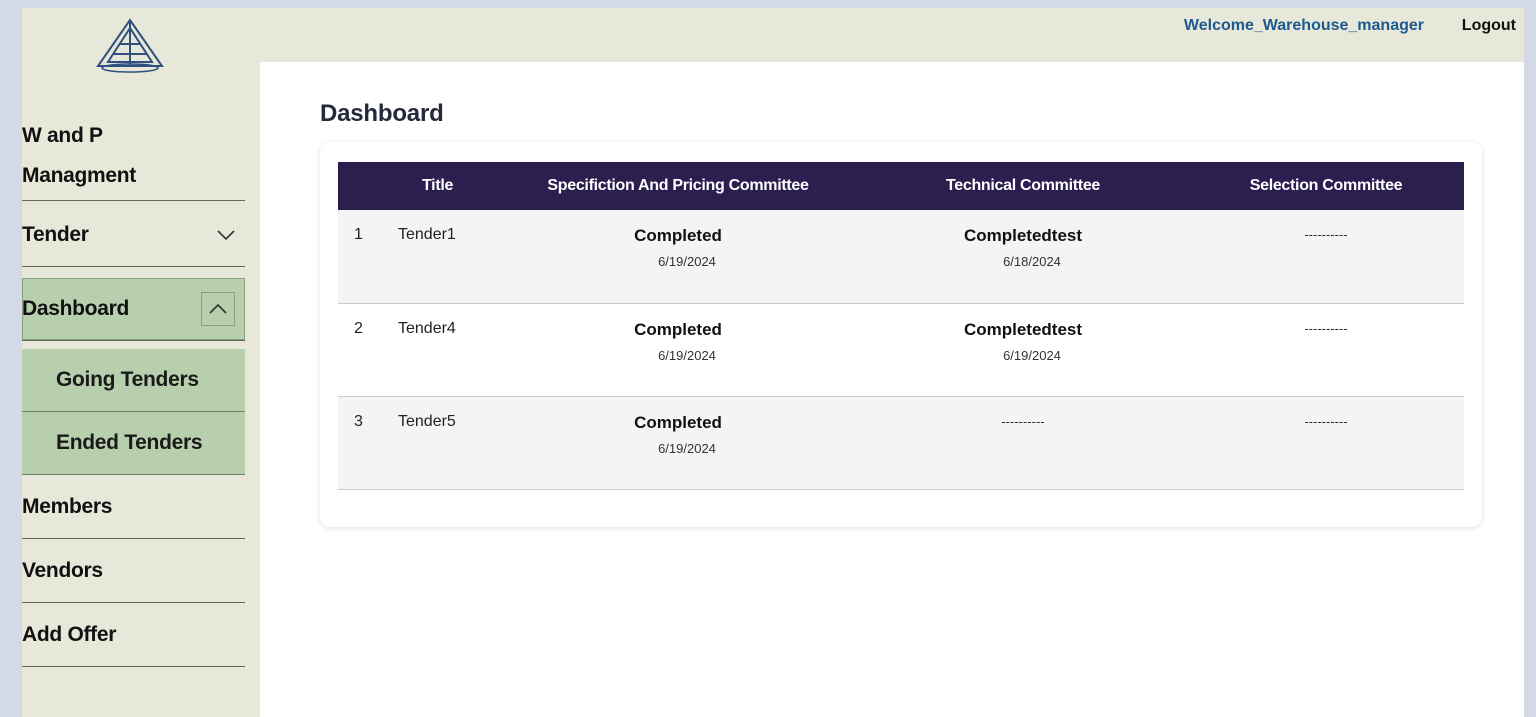  What do you see at coordinates (69, 634) in the screenshot?
I see `sidebar-item-label: Add Offer` at bounding box center [69, 634].